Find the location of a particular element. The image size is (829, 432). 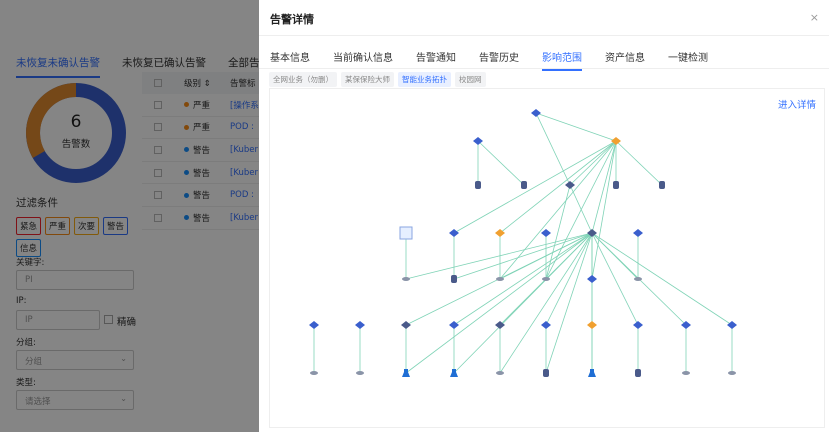

divider is located at coordinates (544, 35).